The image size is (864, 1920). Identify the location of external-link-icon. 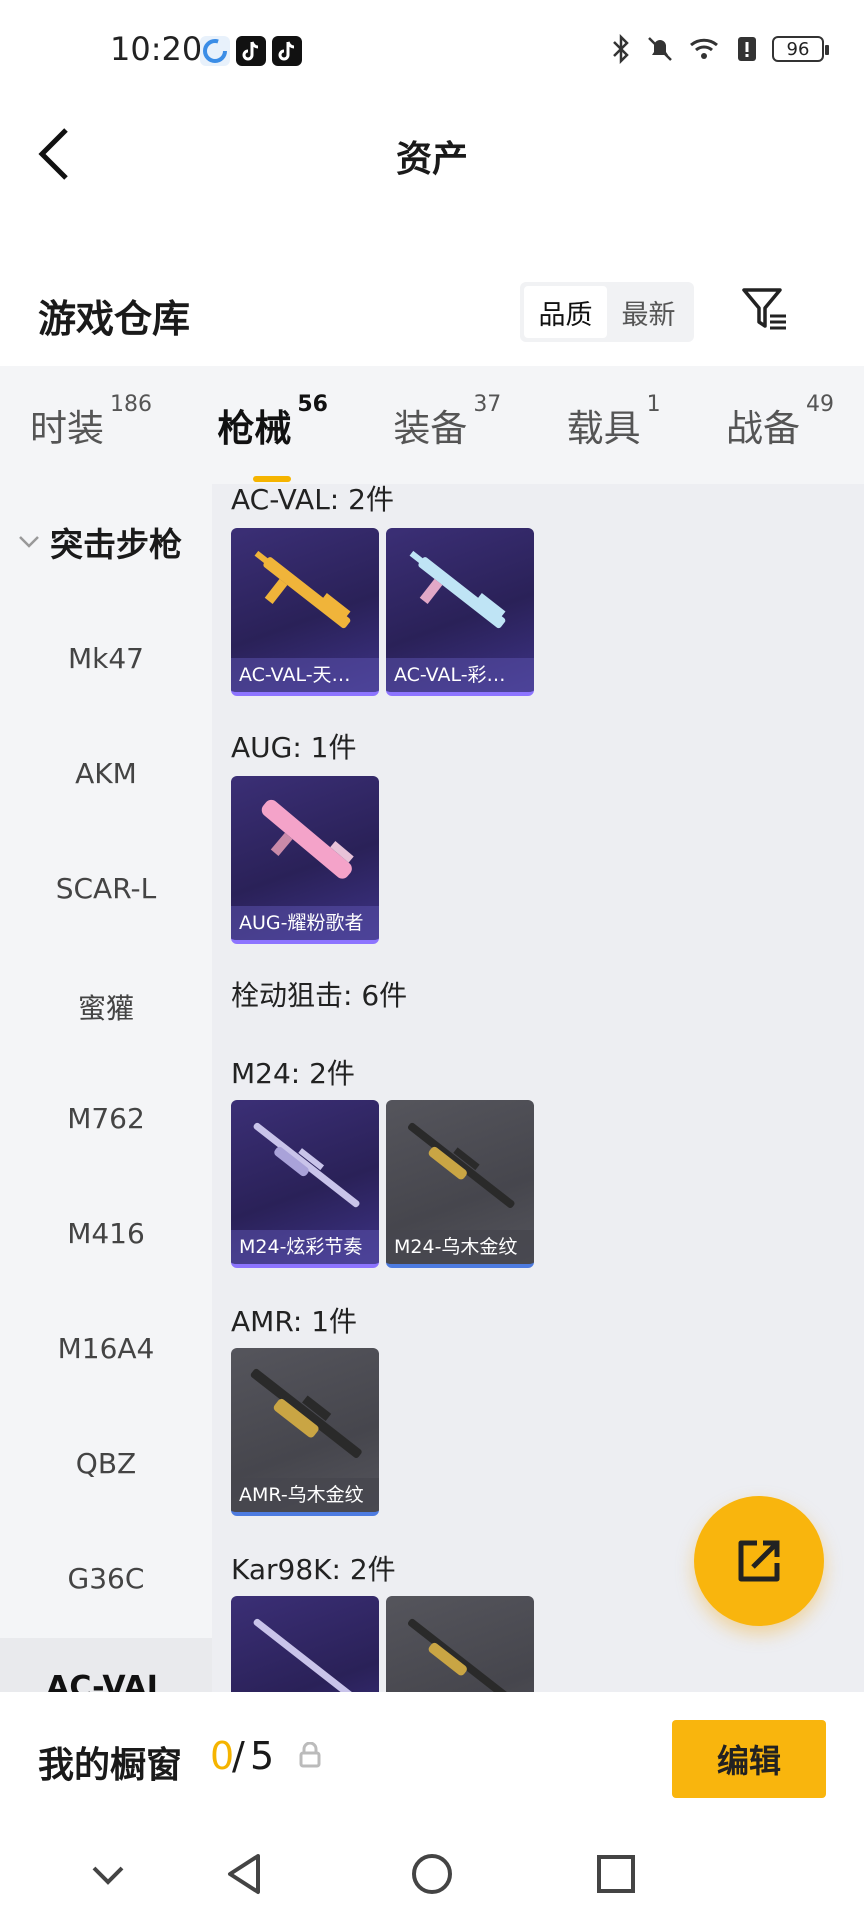
(759, 1561).